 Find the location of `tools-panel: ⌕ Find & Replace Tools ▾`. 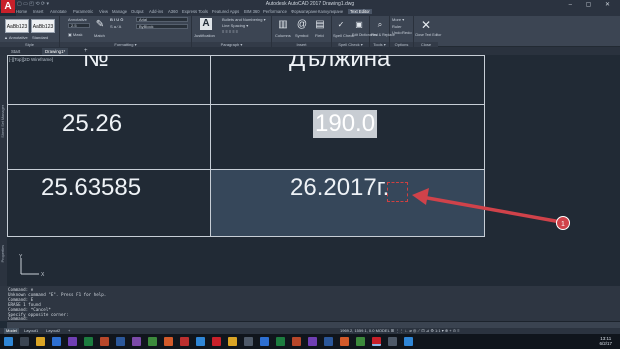

tools-panel: ⌕ Find & Replace Tools ▾ is located at coordinates (382, 31).